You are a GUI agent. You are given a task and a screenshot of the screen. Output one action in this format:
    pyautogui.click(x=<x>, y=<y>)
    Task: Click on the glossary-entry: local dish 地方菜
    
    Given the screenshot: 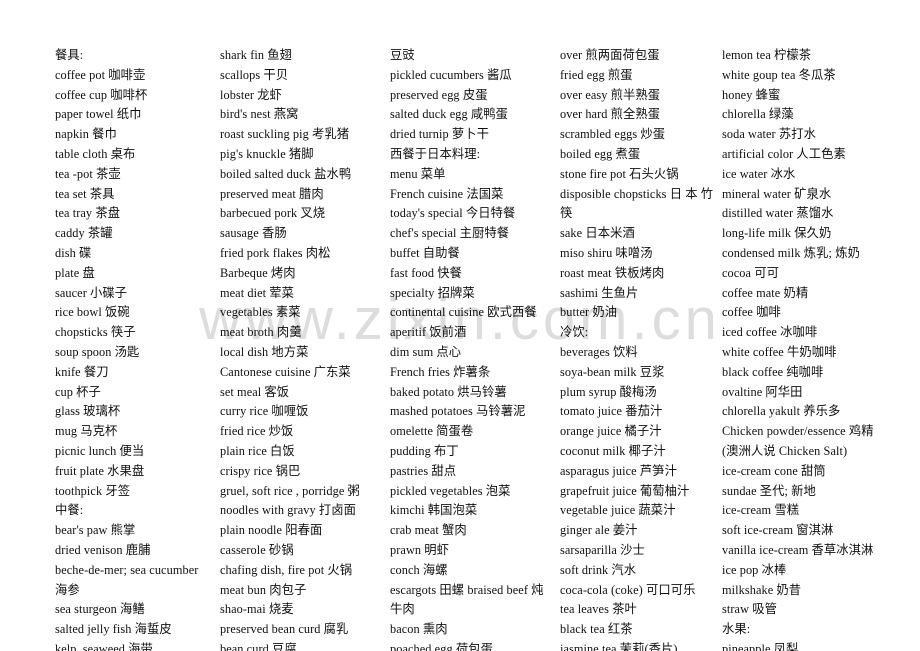 What is the action you would take?
    pyautogui.click(x=264, y=351)
    